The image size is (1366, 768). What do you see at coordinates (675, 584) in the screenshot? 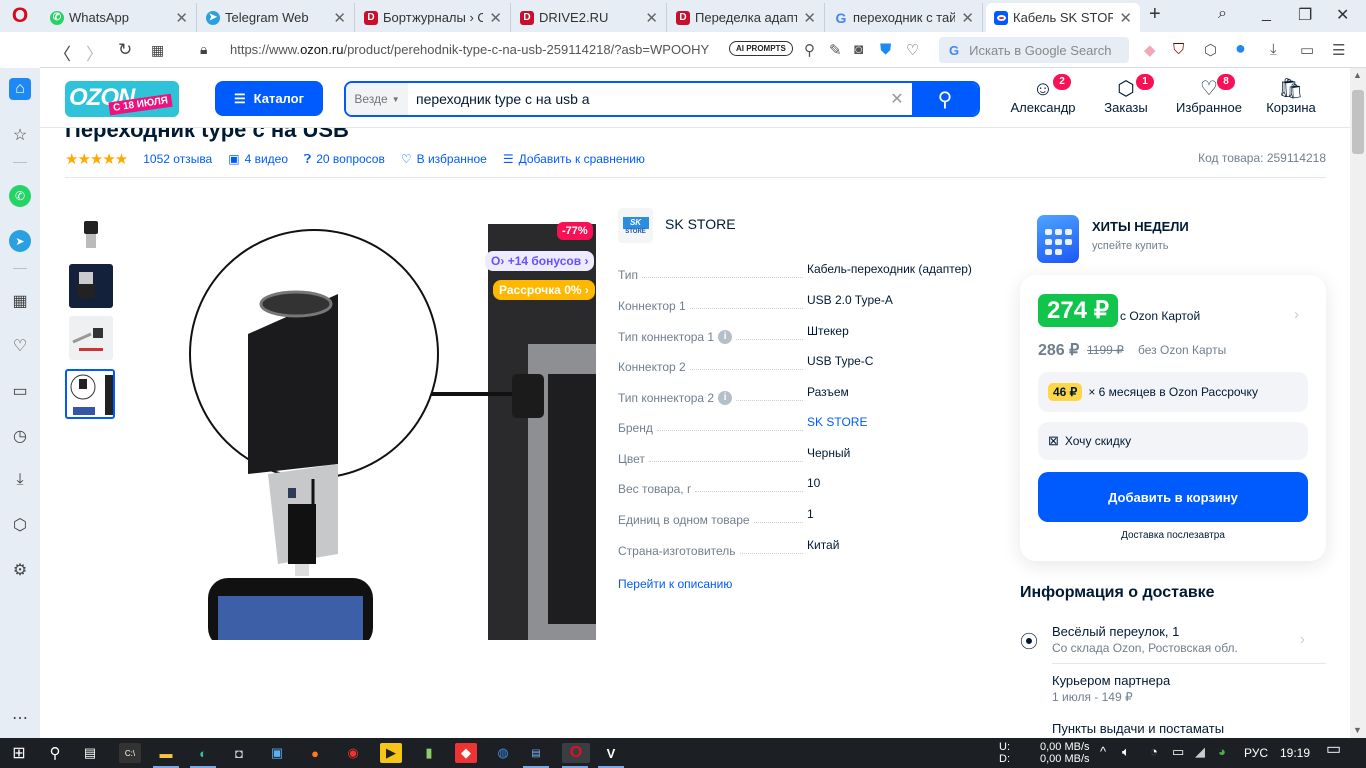
I see `goto-description-link: Перейти к описанию` at bounding box center [675, 584].